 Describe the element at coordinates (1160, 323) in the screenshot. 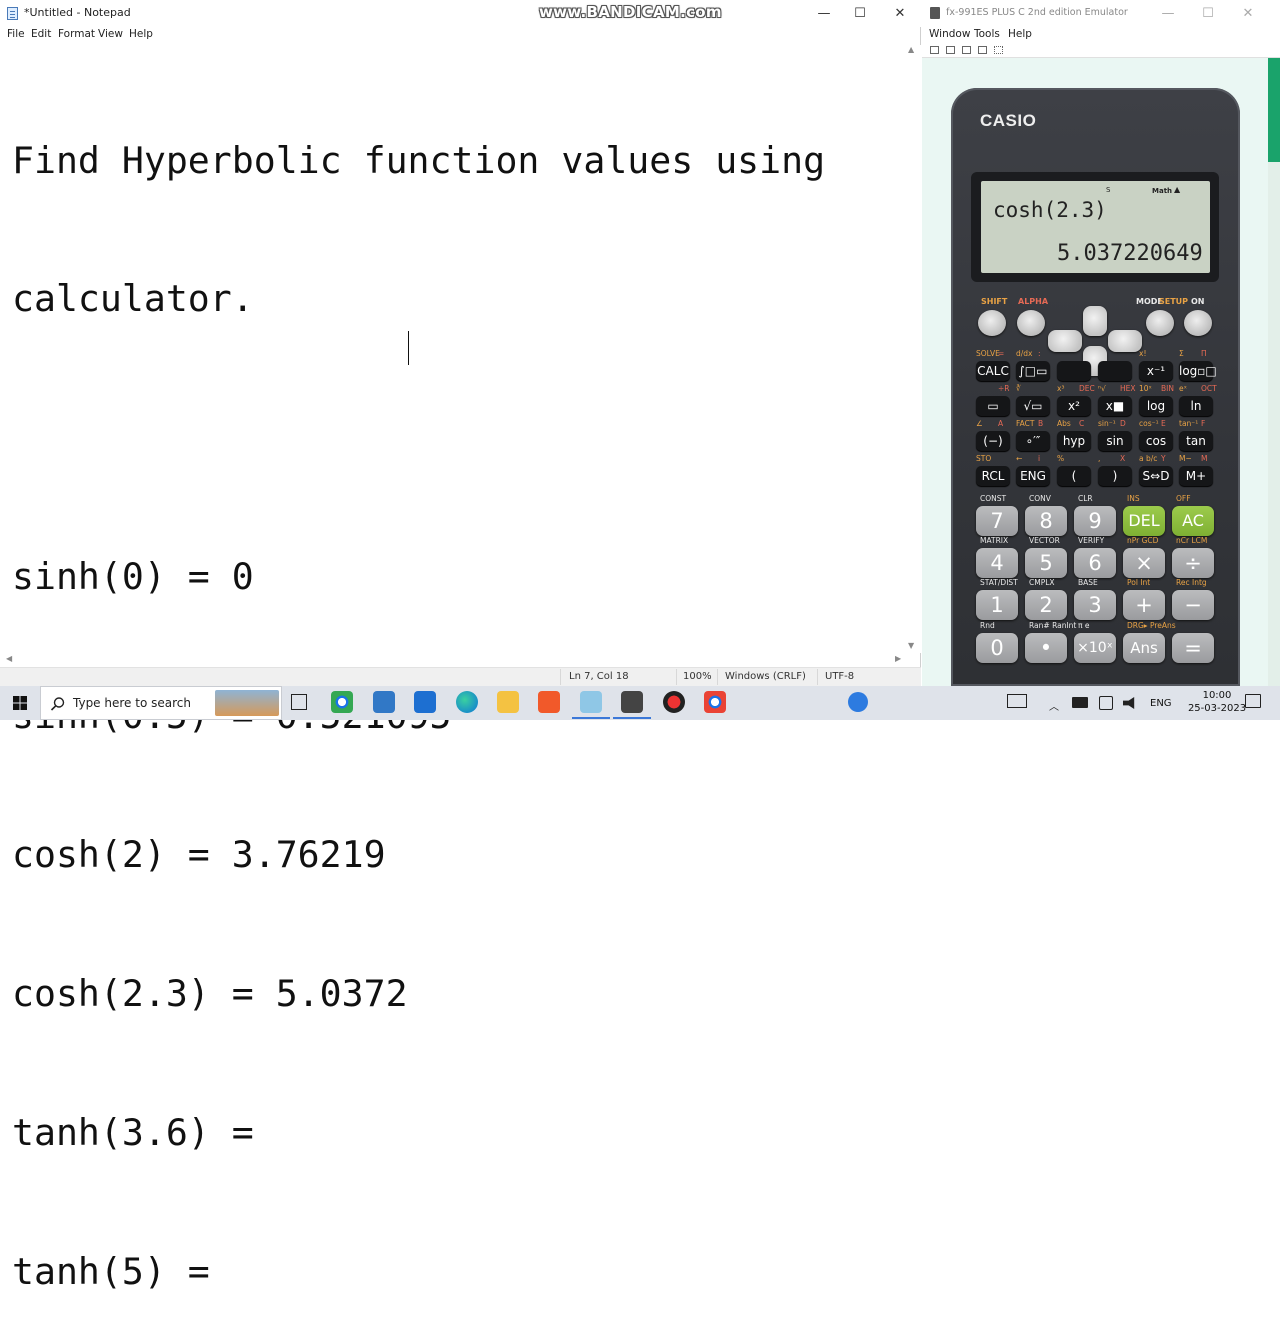

I see `mode-key` at that location.